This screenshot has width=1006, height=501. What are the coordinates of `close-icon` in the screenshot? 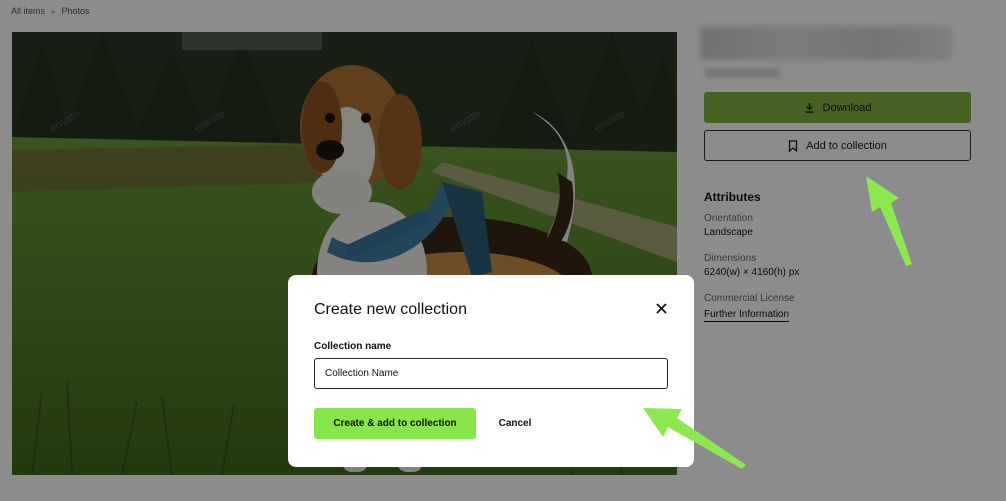 It's located at (661, 308).